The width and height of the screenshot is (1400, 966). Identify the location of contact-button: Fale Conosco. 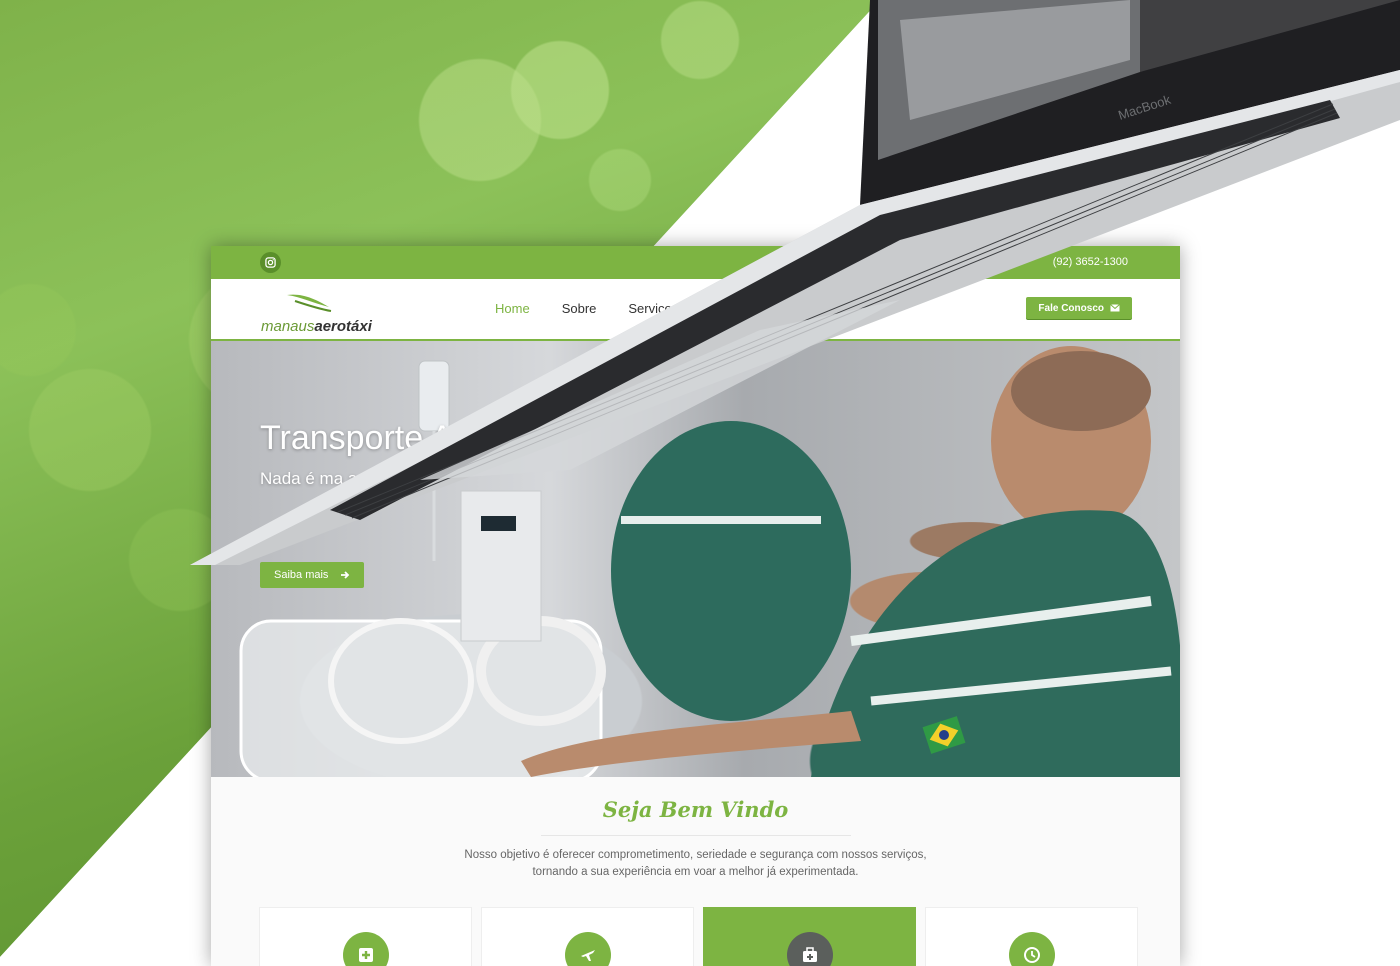
(1079, 308).